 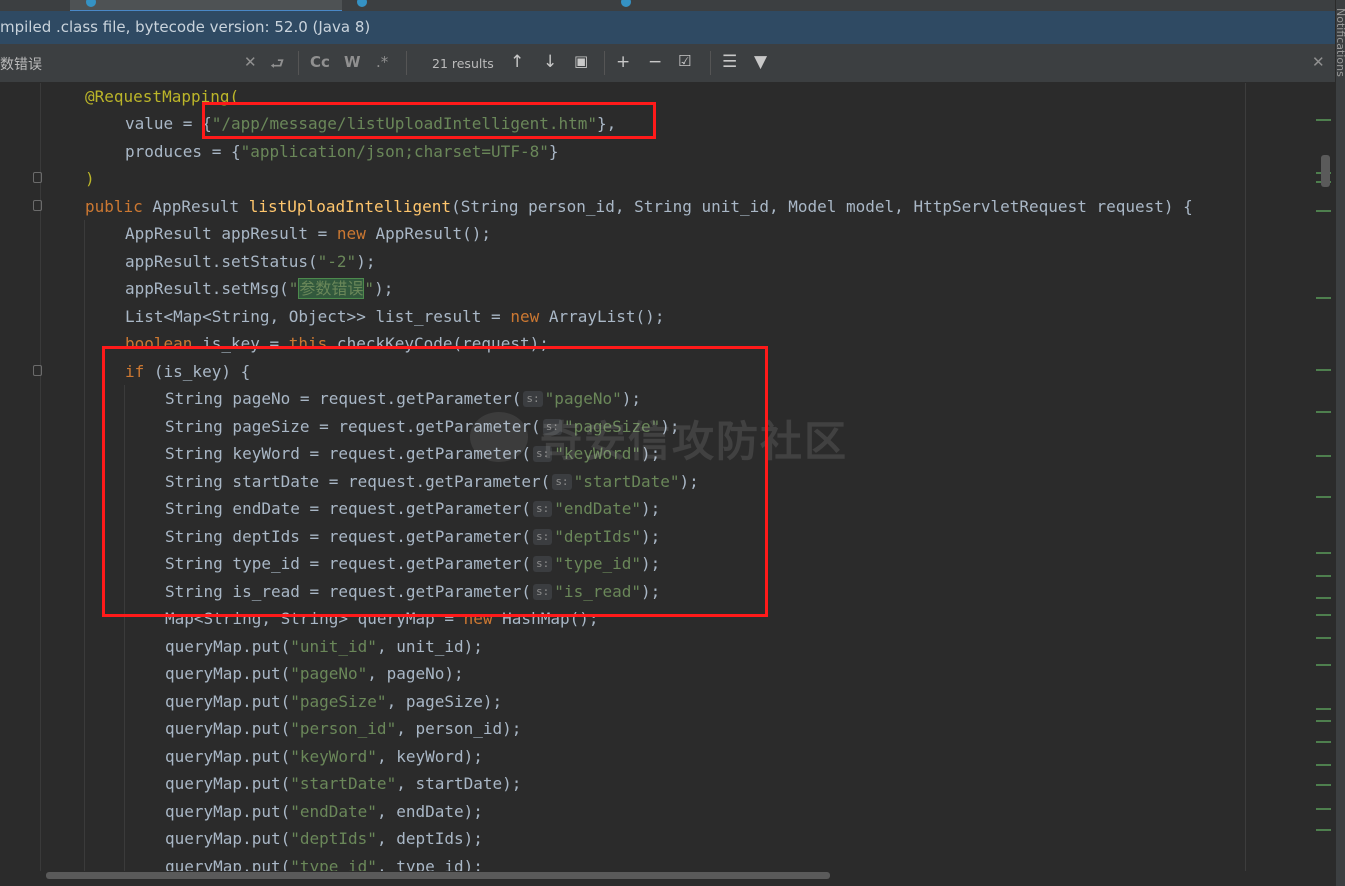 What do you see at coordinates (314, 673) in the screenshot?
I see `code-line: queryMap.put("pageNo", pageNo);` at bounding box center [314, 673].